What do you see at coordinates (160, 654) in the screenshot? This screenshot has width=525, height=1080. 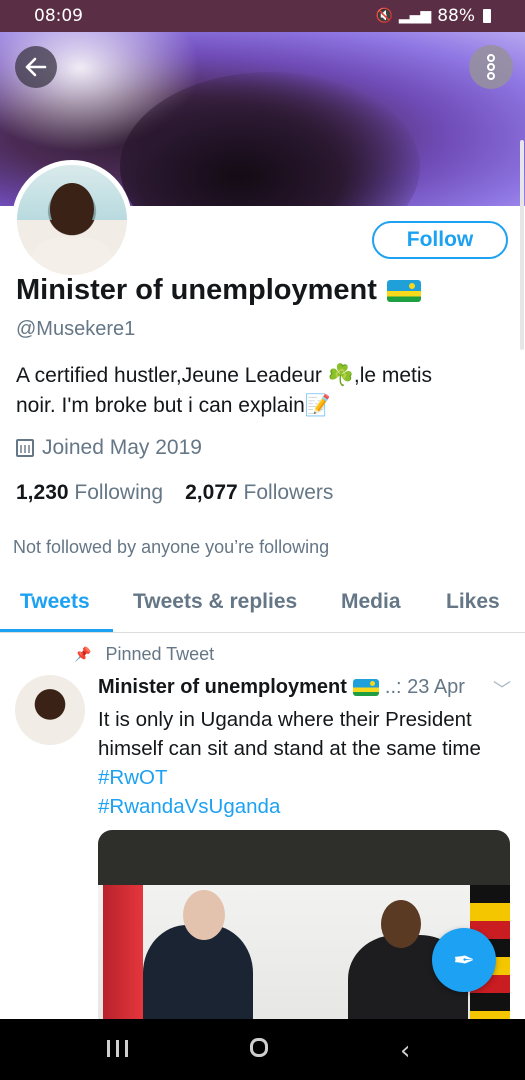 I see `pinned-text: Pinned Tweet` at bounding box center [160, 654].